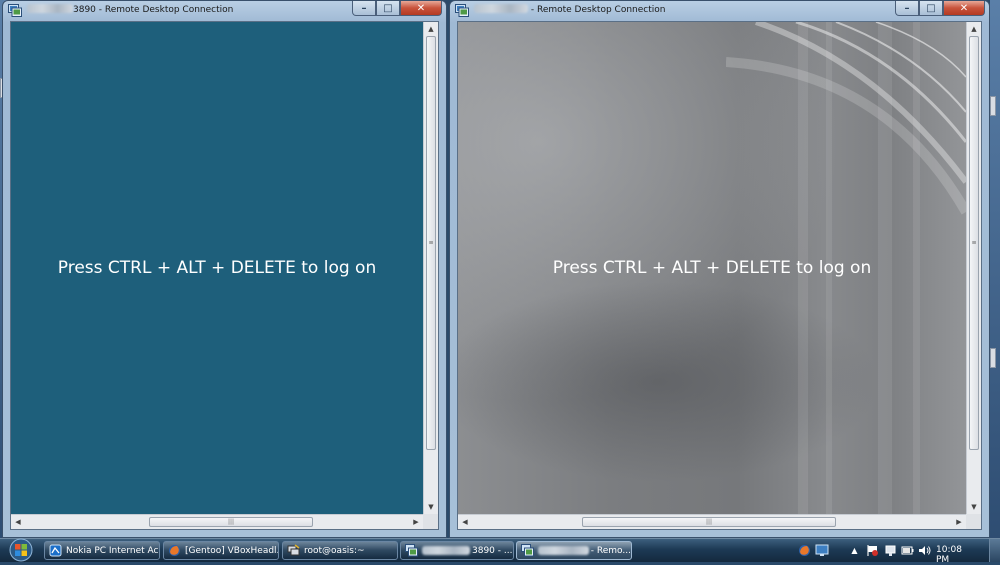 This screenshot has width=1000, height=565. I want to click on title-bar: 3890 - Remote Desktop Connection – □ ✕, so click(224, 11).